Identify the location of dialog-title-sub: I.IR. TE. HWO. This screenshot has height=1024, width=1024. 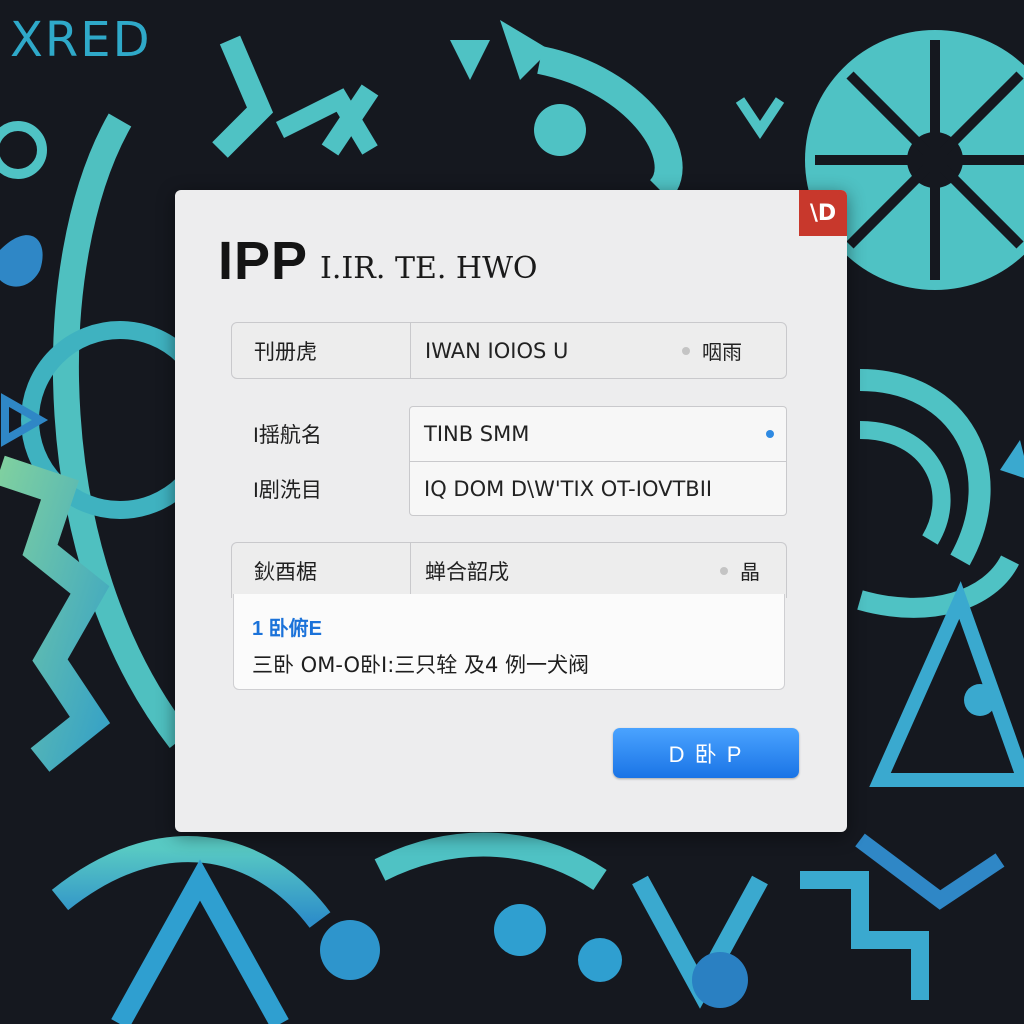
(429, 268).